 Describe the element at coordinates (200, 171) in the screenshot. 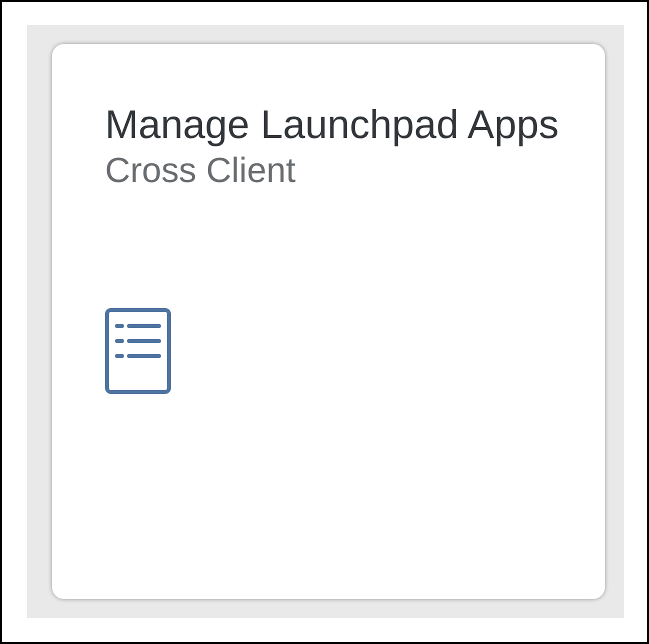

I see `tile-subtitle: Cross Client` at that location.